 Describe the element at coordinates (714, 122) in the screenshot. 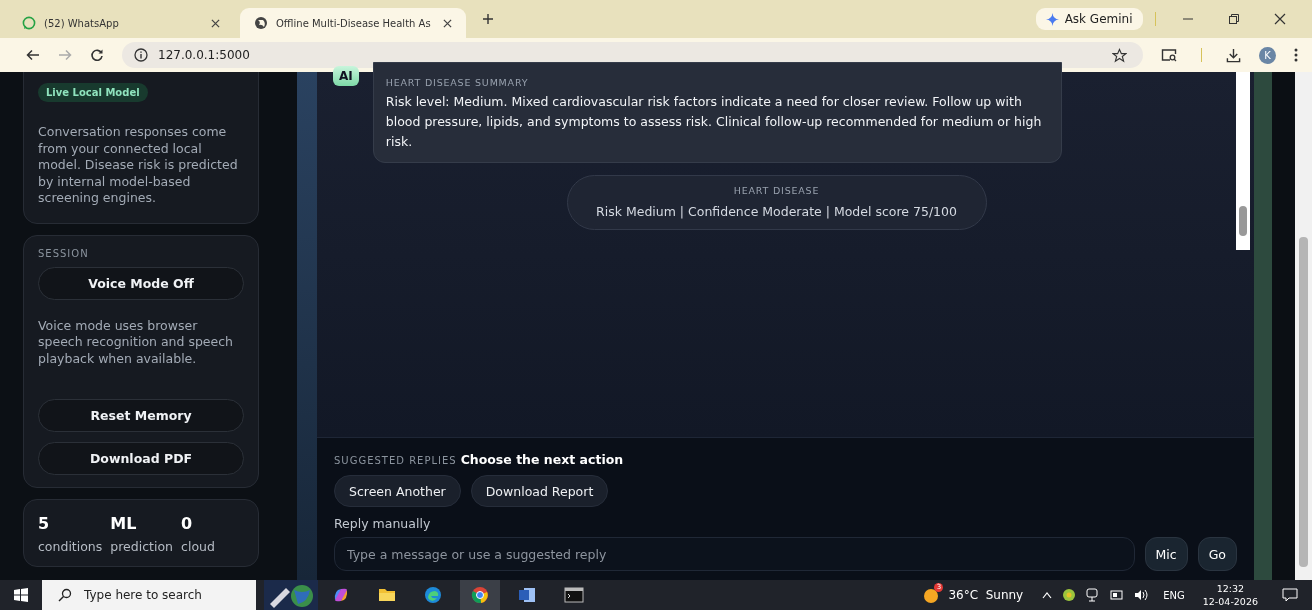

I see `message-text: Risk level: Medium. Mixed cardiovascular risk factors indicate a need for closer review. Follow up with blood pressure, lipids, and symptoms to assess risk. Clinical follow-up recommended for medium or high risk.` at that location.